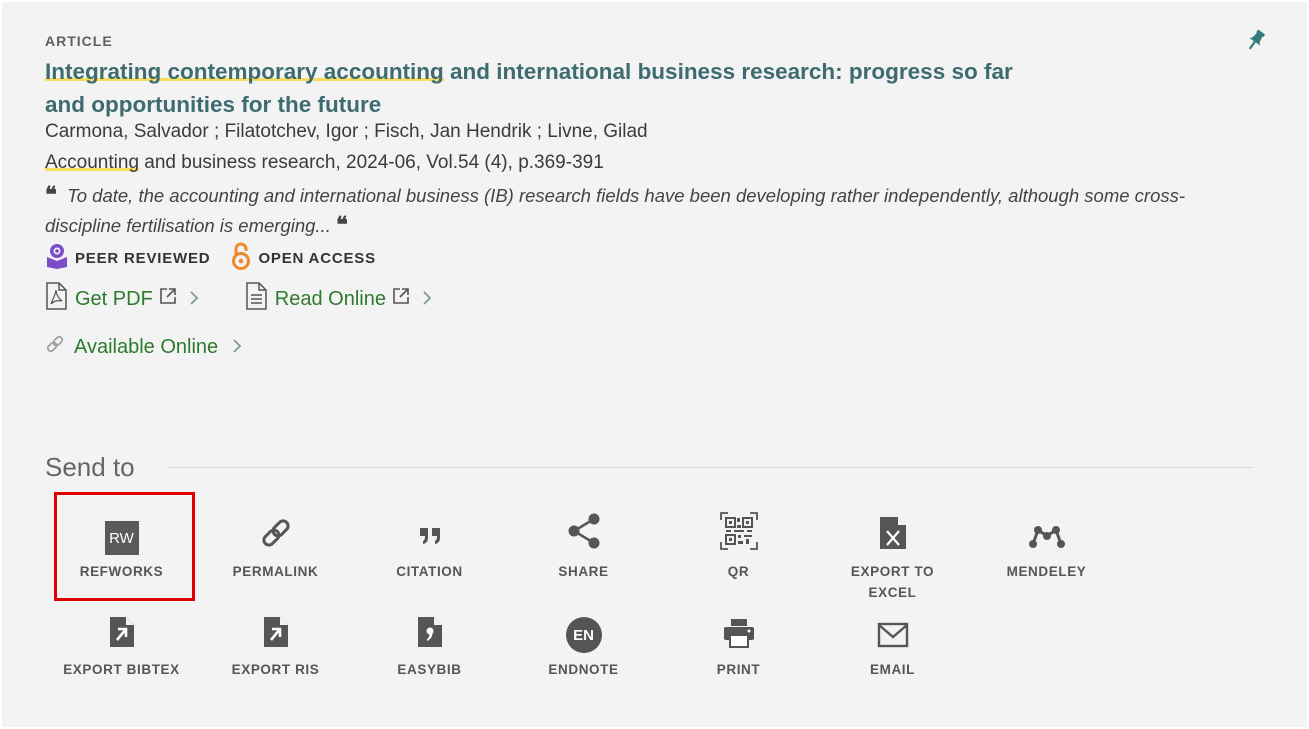 The image size is (1309, 729). I want to click on excel-icon, so click(893, 535).